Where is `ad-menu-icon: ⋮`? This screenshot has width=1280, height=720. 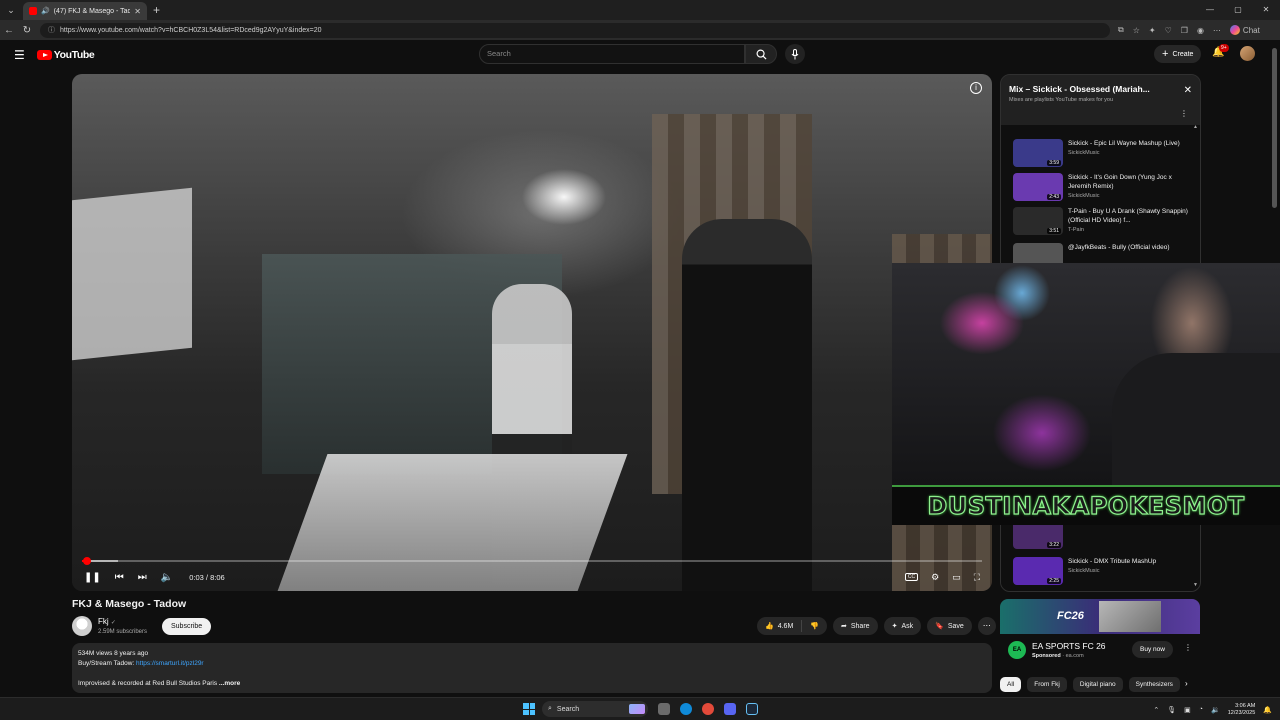
ad-menu-icon: ⋮ is located at coordinates (1188, 647).